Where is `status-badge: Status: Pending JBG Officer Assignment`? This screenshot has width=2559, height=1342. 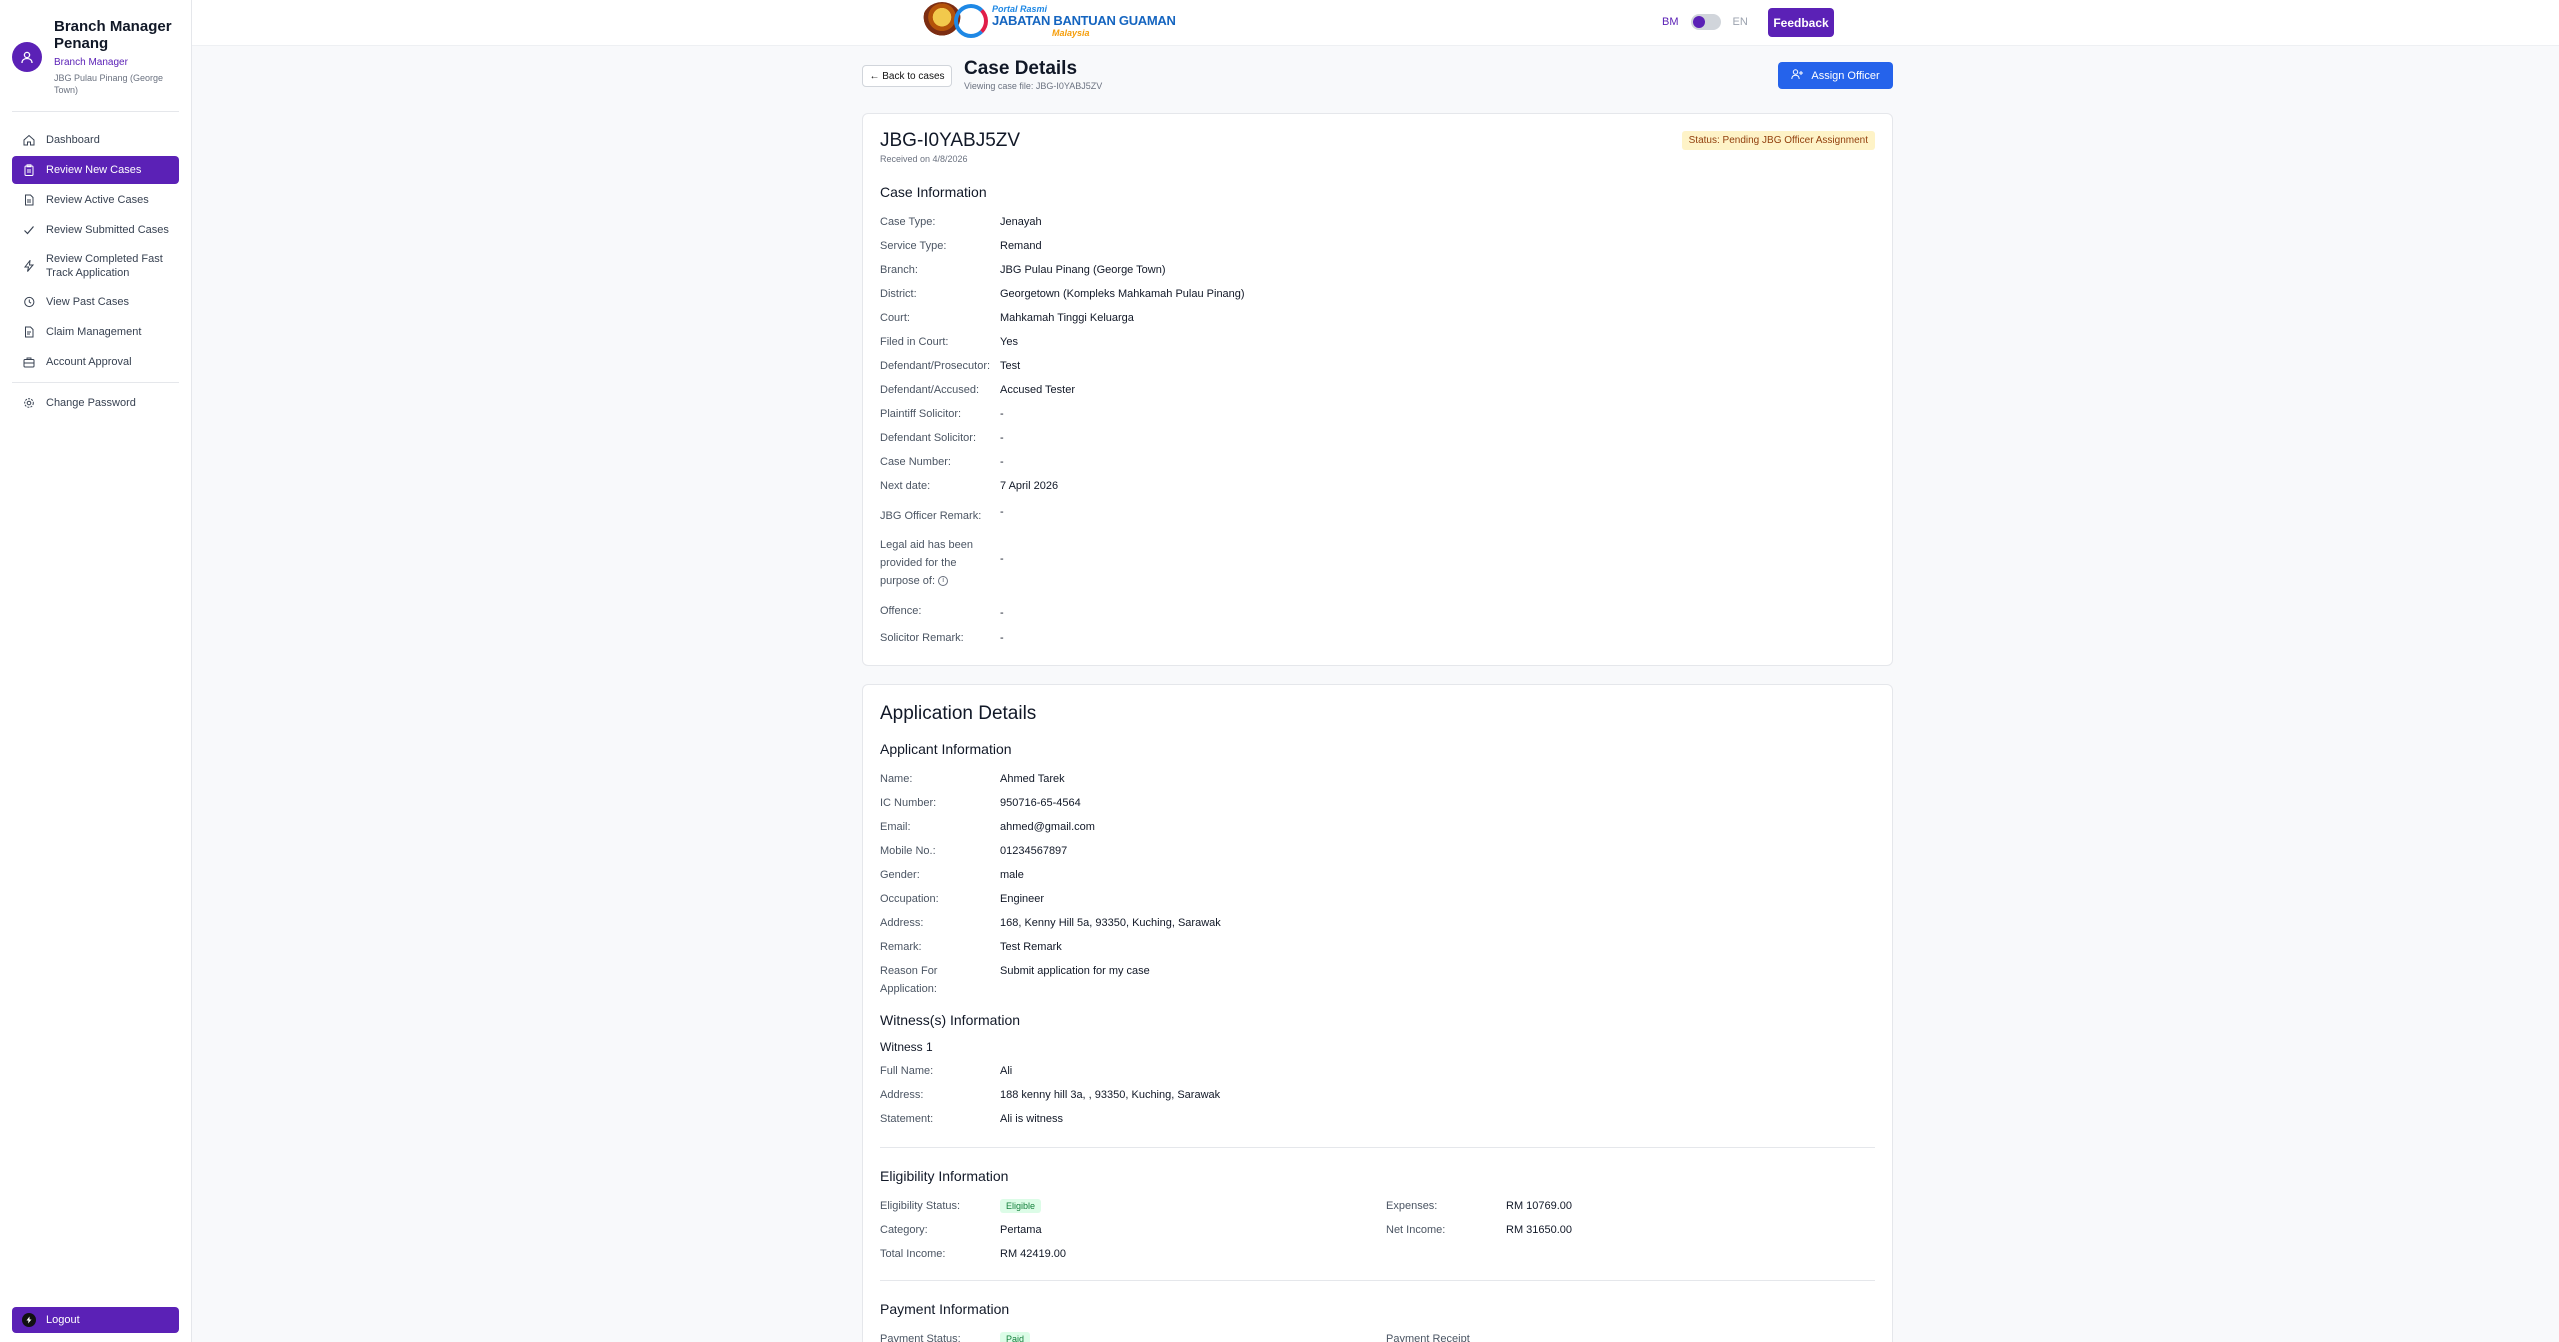 status-badge: Status: Pending JBG Officer Assignment is located at coordinates (1778, 140).